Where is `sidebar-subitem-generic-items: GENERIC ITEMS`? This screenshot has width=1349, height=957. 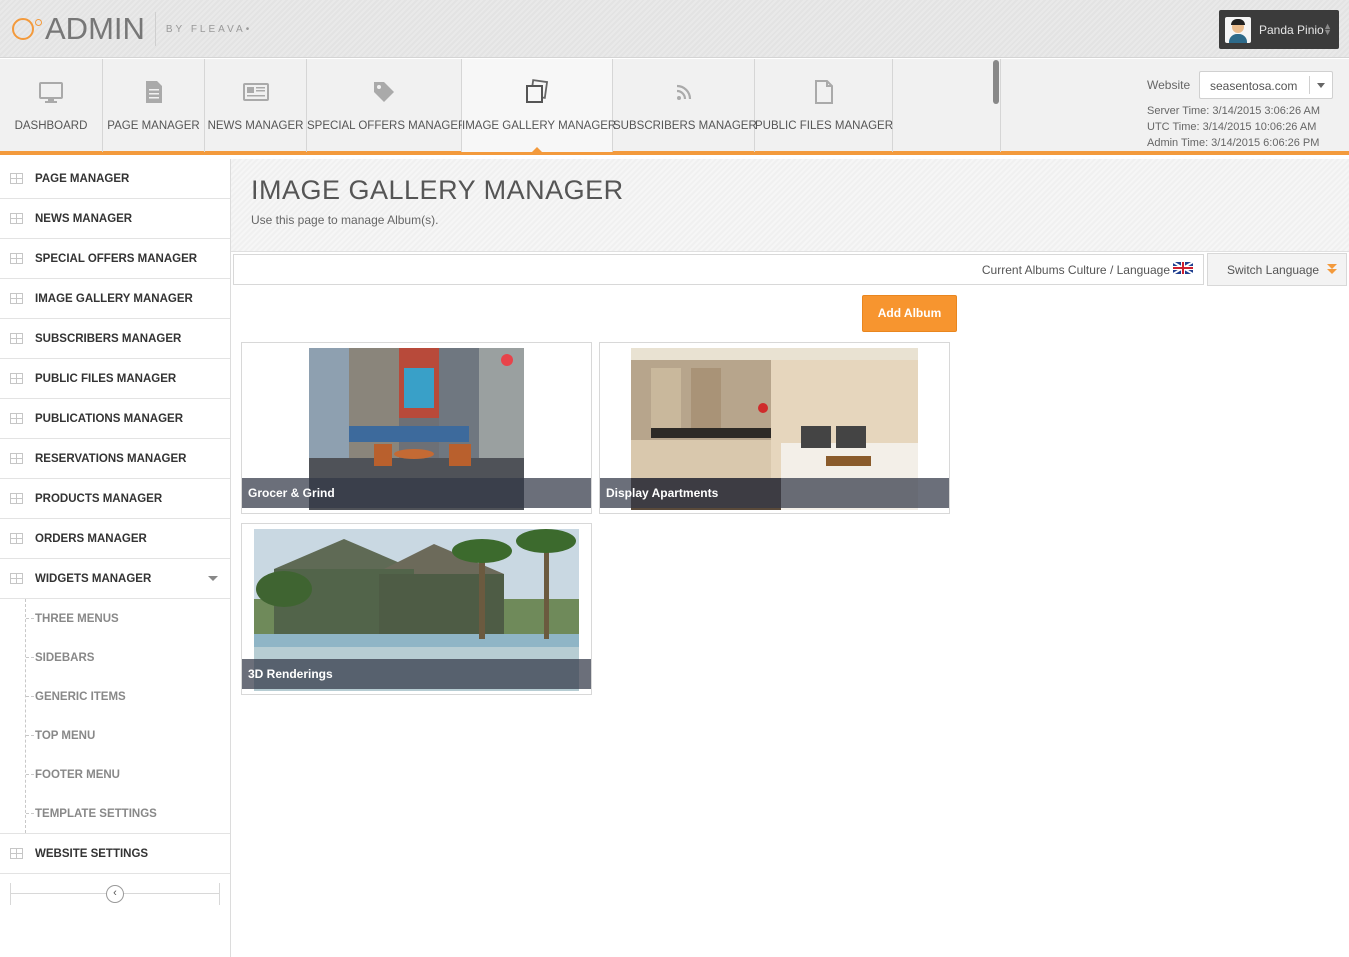
sidebar-subitem-generic-items: GENERIC ITEMS is located at coordinates (115, 696).